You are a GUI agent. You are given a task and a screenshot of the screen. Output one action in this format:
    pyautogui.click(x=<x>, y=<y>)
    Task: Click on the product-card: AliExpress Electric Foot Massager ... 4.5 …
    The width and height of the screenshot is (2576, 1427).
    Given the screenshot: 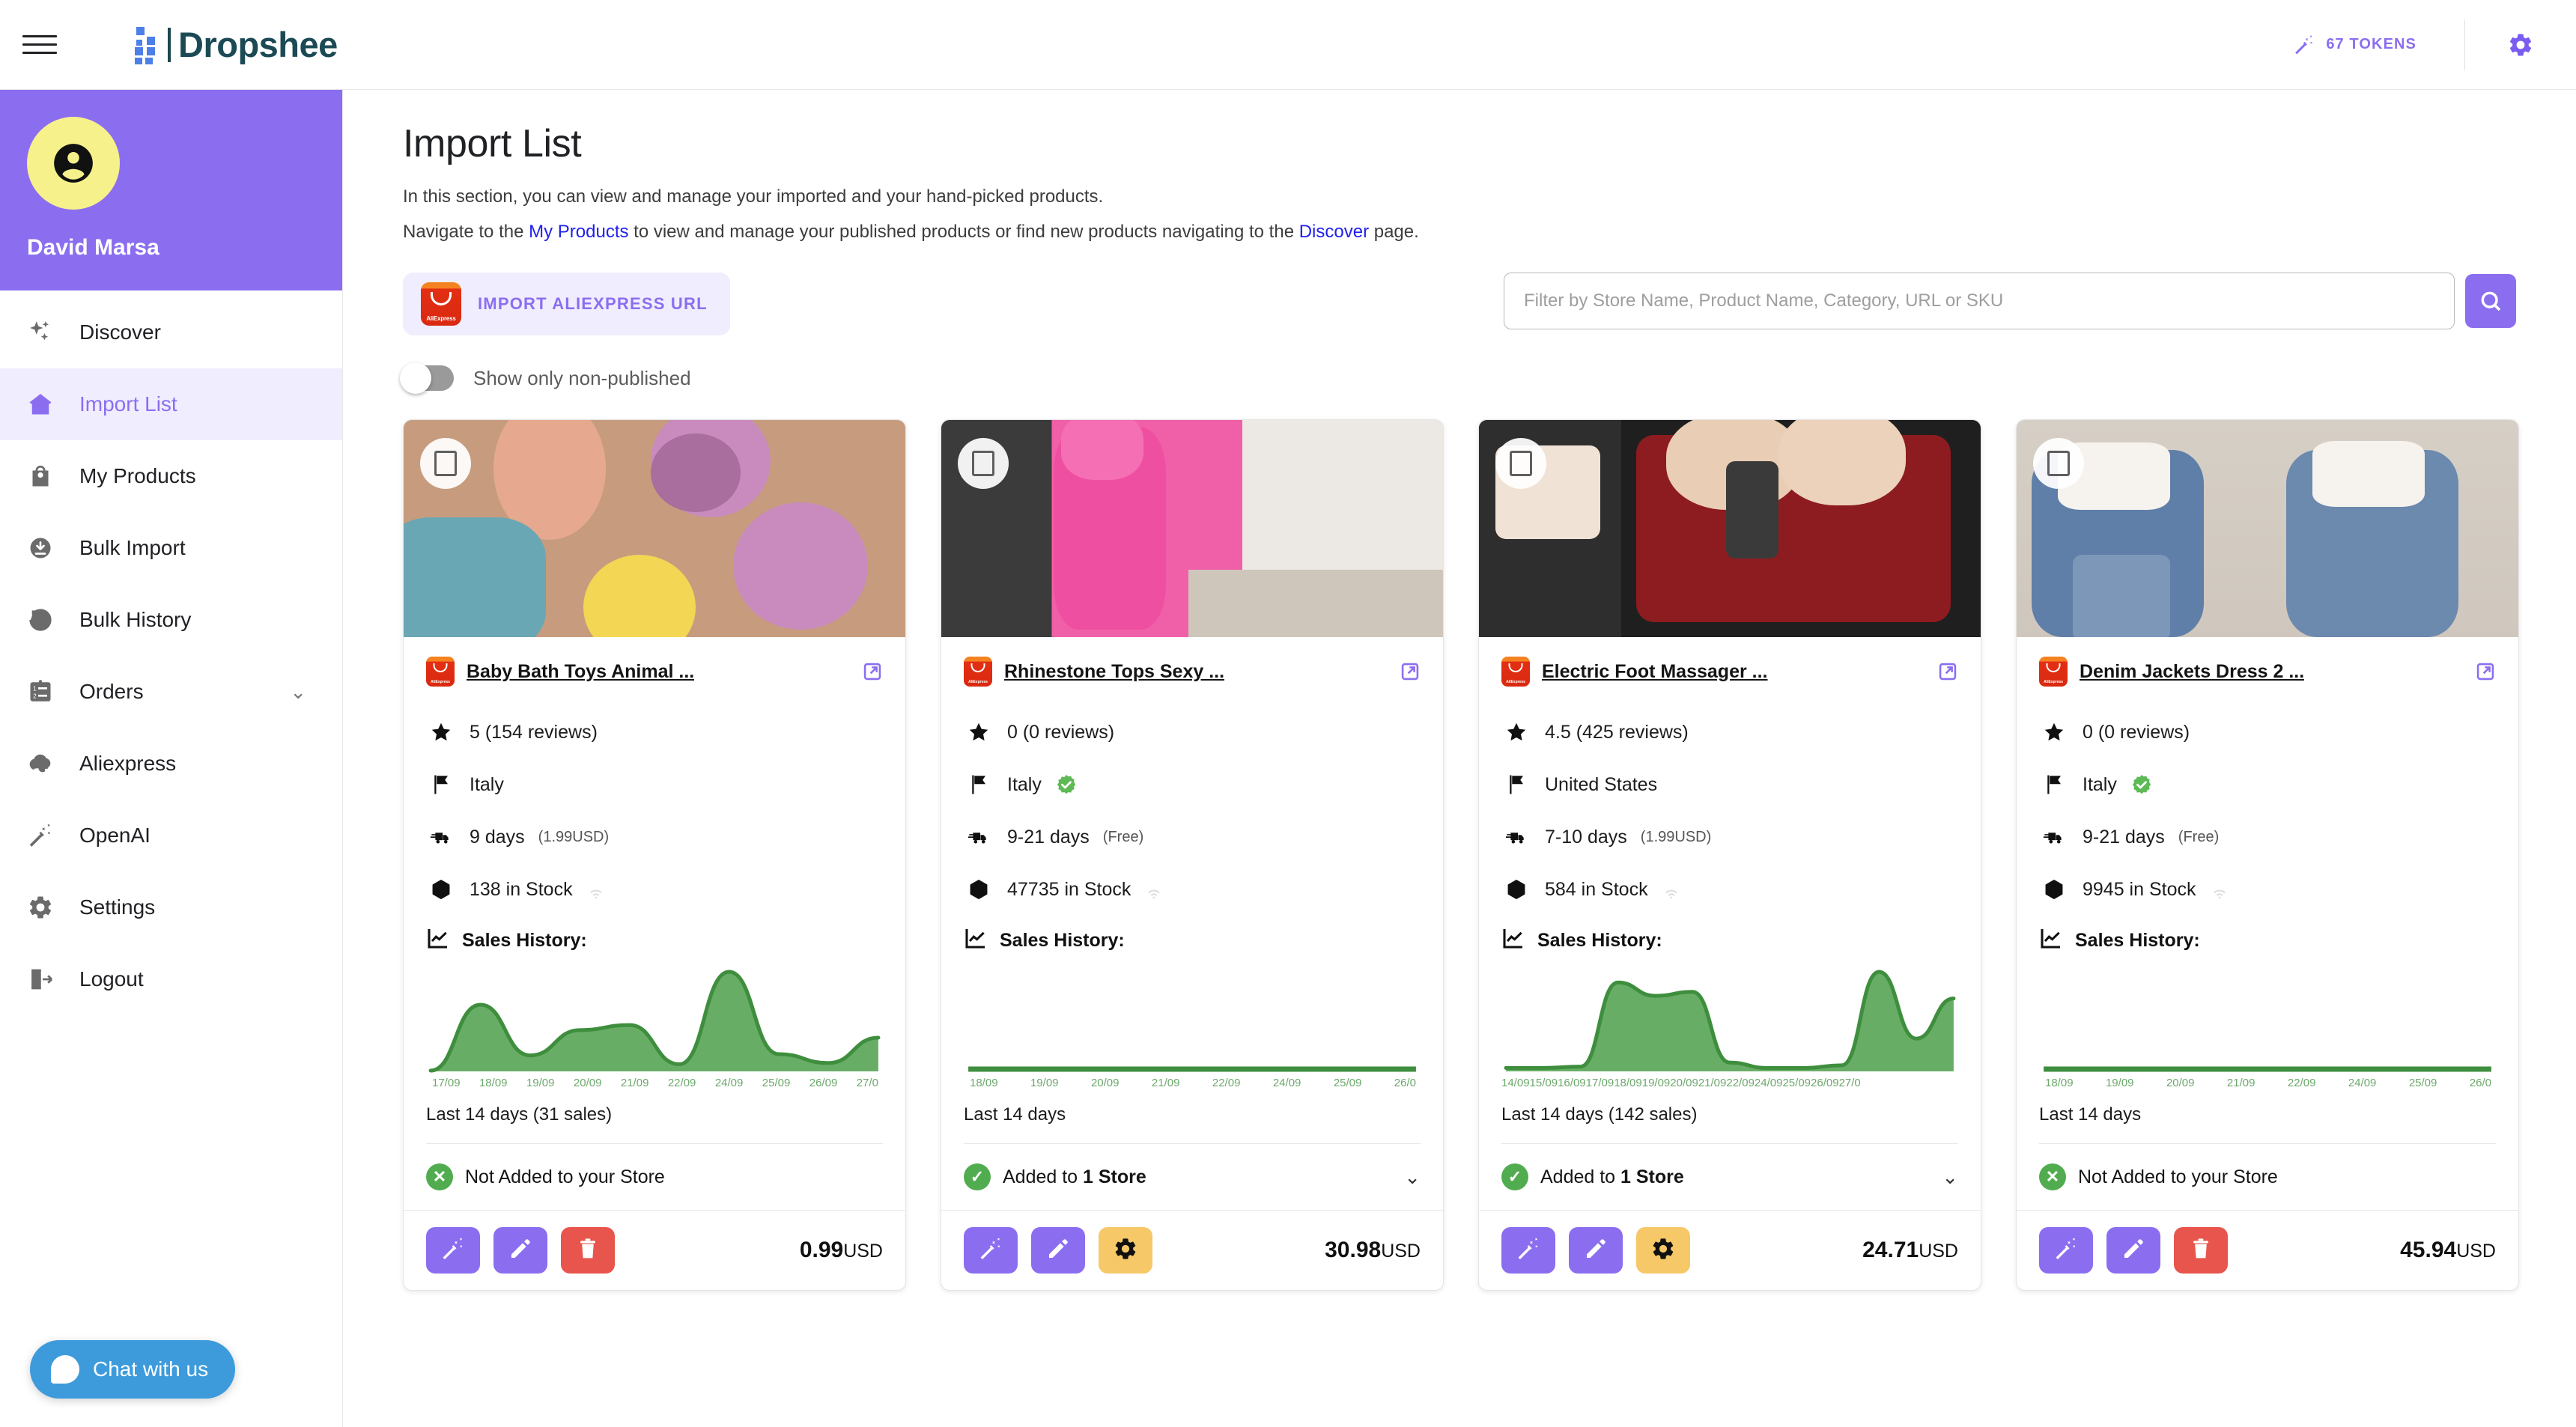 What is the action you would take?
    pyautogui.click(x=1729, y=855)
    